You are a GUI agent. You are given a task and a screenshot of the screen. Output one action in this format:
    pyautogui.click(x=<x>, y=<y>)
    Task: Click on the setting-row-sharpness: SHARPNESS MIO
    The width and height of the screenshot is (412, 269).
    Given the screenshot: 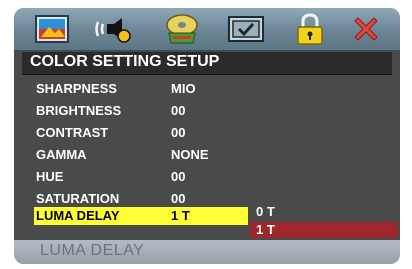 What is the action you would take?
    pyautogui.click(x=141, y=89)
    